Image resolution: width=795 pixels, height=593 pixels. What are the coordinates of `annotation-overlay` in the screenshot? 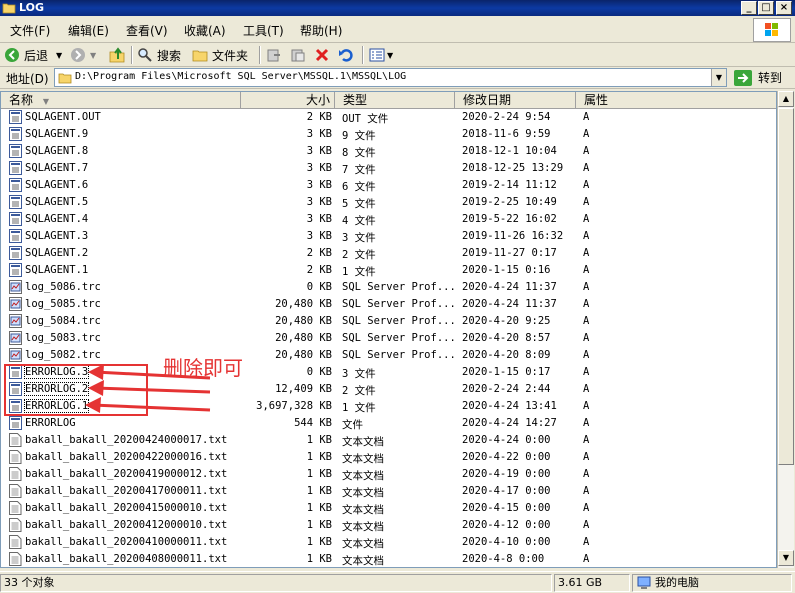 It's located at (107, 390).